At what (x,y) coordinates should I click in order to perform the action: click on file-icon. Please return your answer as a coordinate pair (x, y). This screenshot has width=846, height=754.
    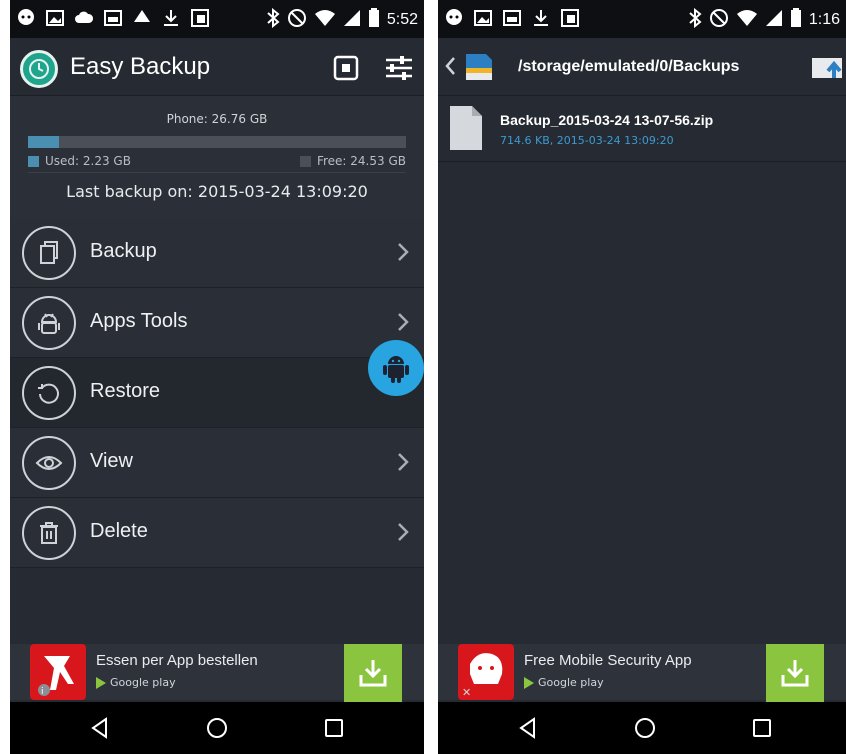
    Looking at the image, I should click on (466, 130).